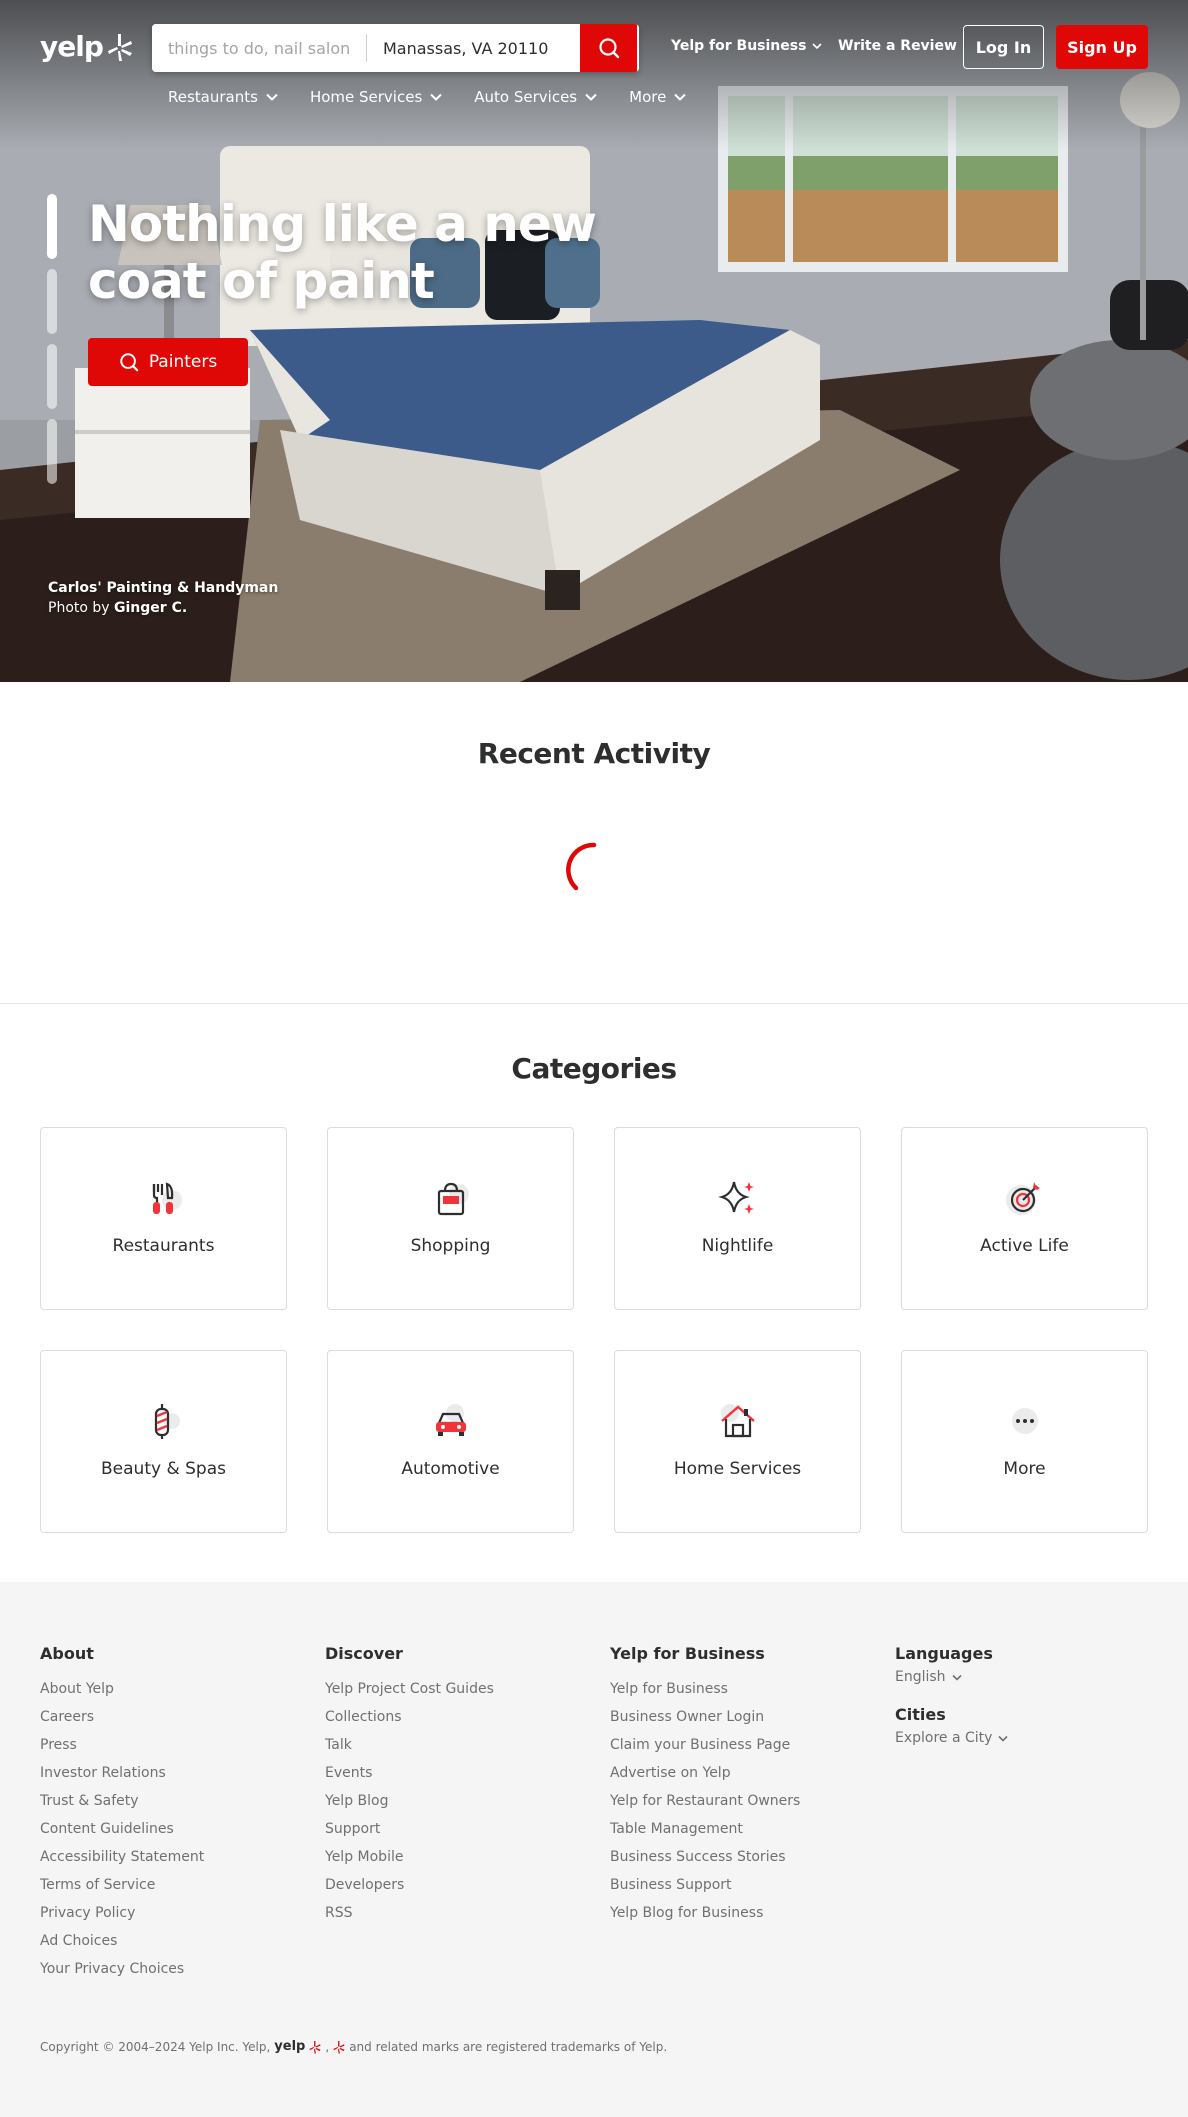 The image size is (1188, 2117). Describe the element at coordinates (705, 1801) in the screenshot. I see `footer-link: Yelp for Restaurant Owners` at that location.